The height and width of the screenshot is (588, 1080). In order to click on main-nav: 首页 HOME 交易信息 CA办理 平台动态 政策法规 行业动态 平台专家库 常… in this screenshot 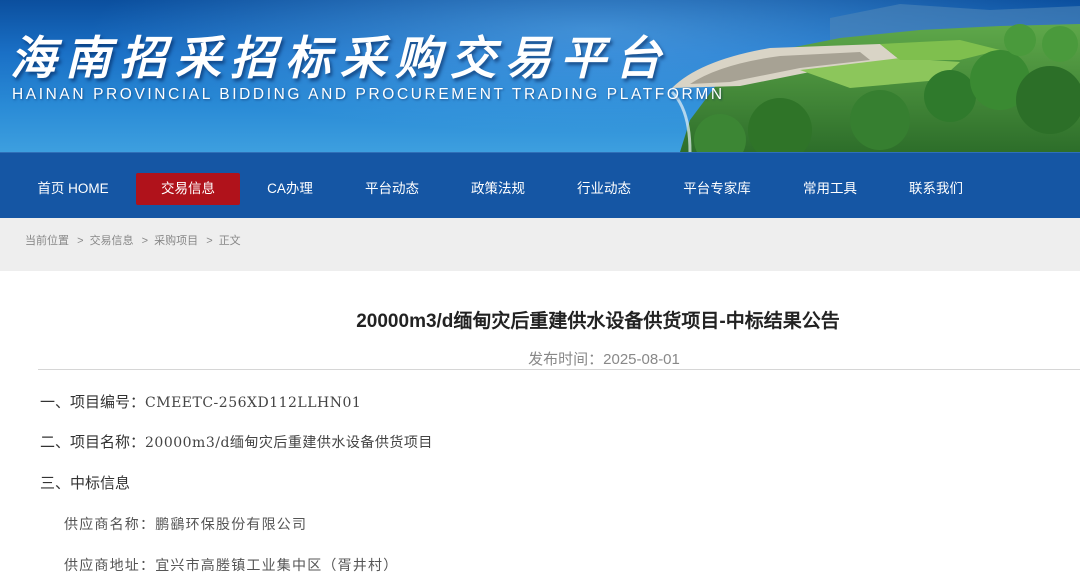, I will do `click(540, 185)`.